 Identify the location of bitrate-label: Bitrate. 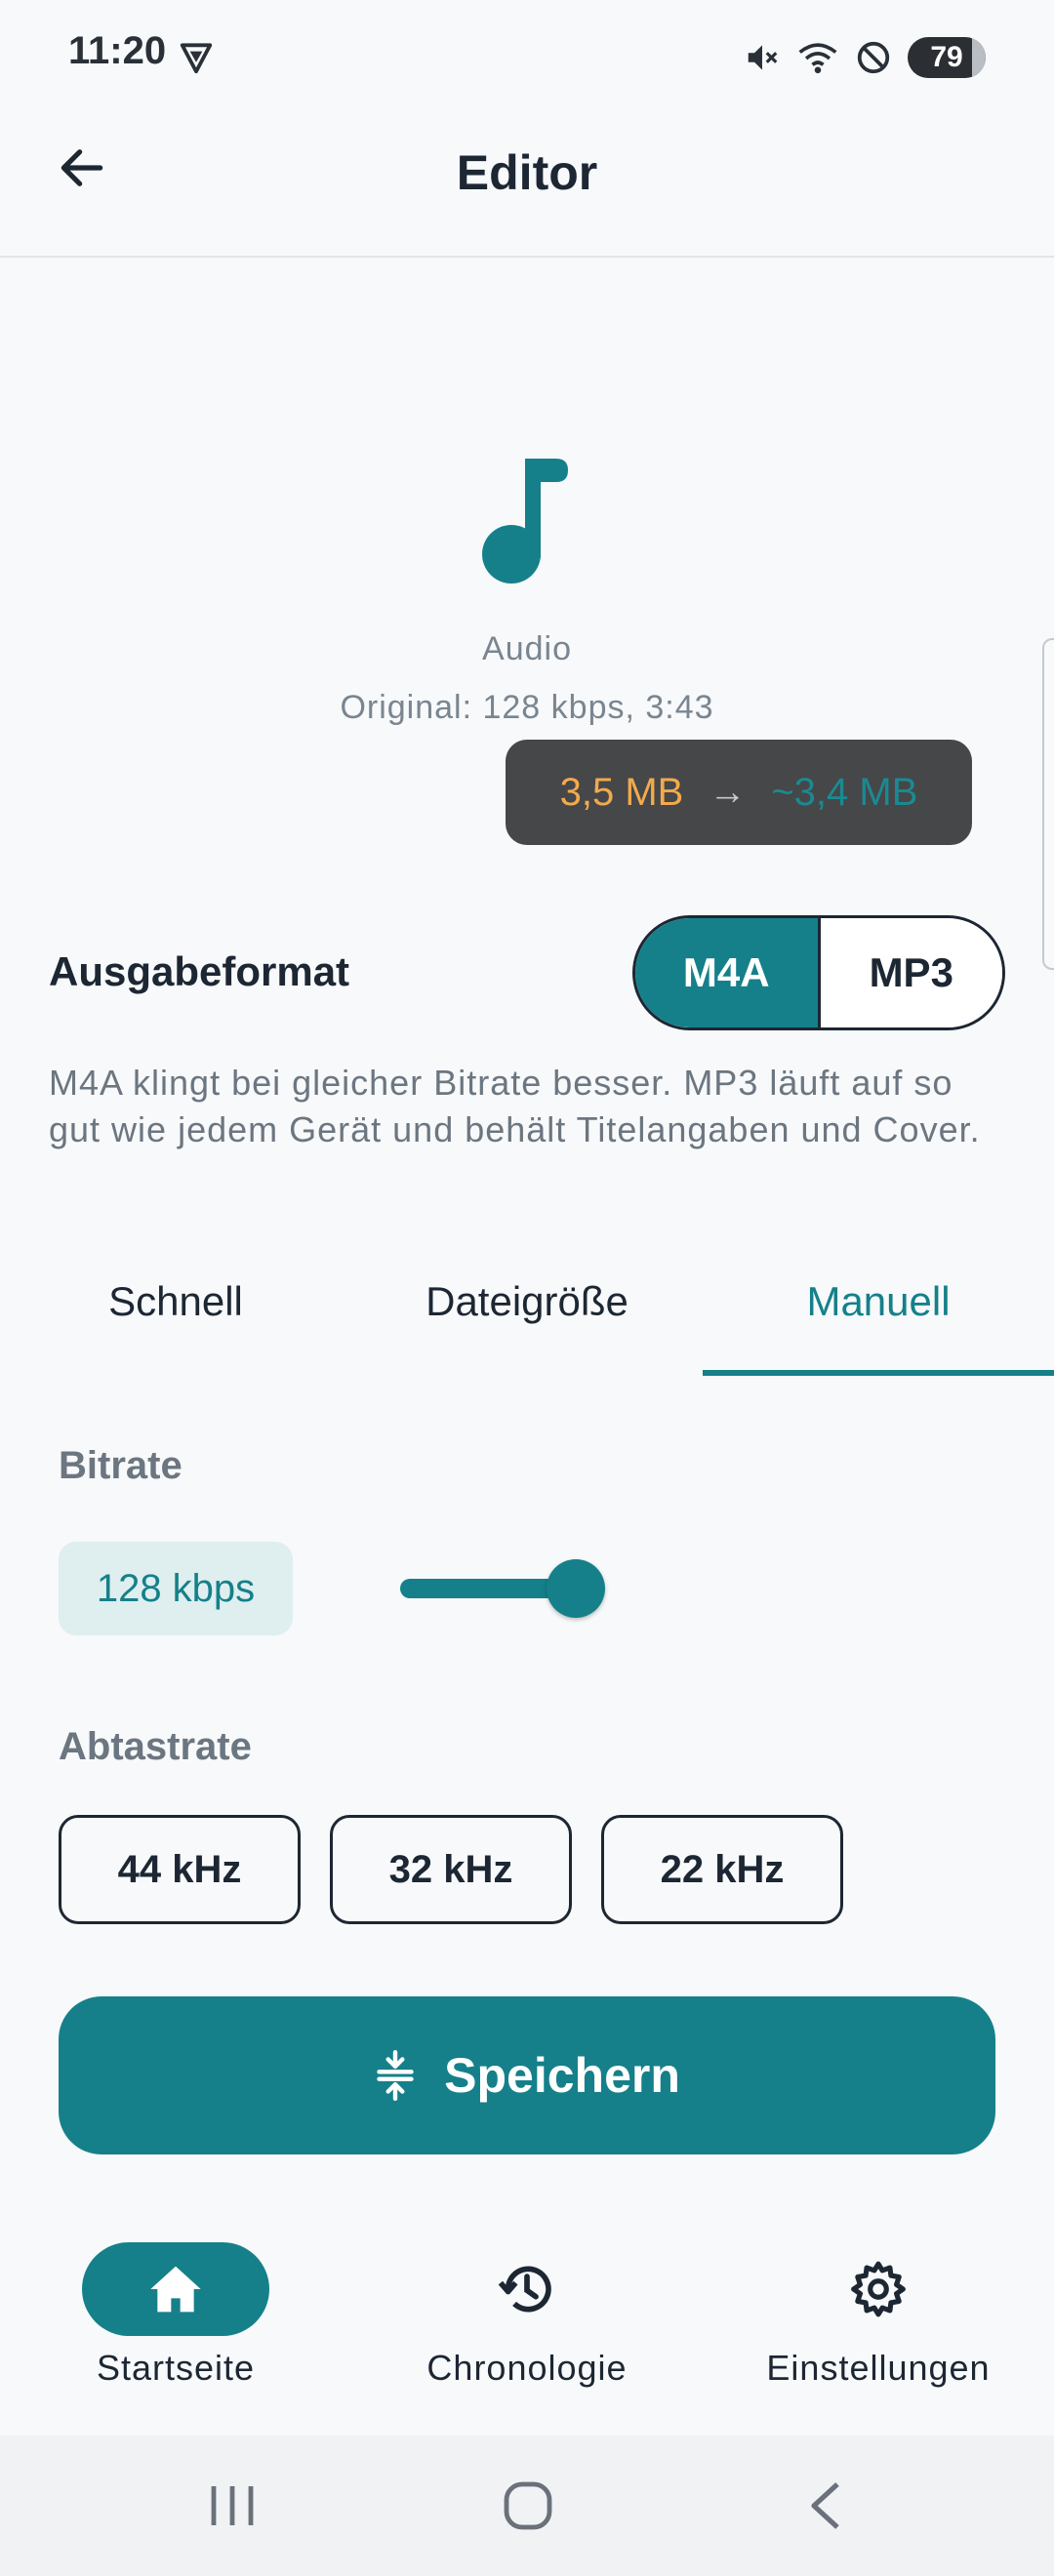
(120, 1465).